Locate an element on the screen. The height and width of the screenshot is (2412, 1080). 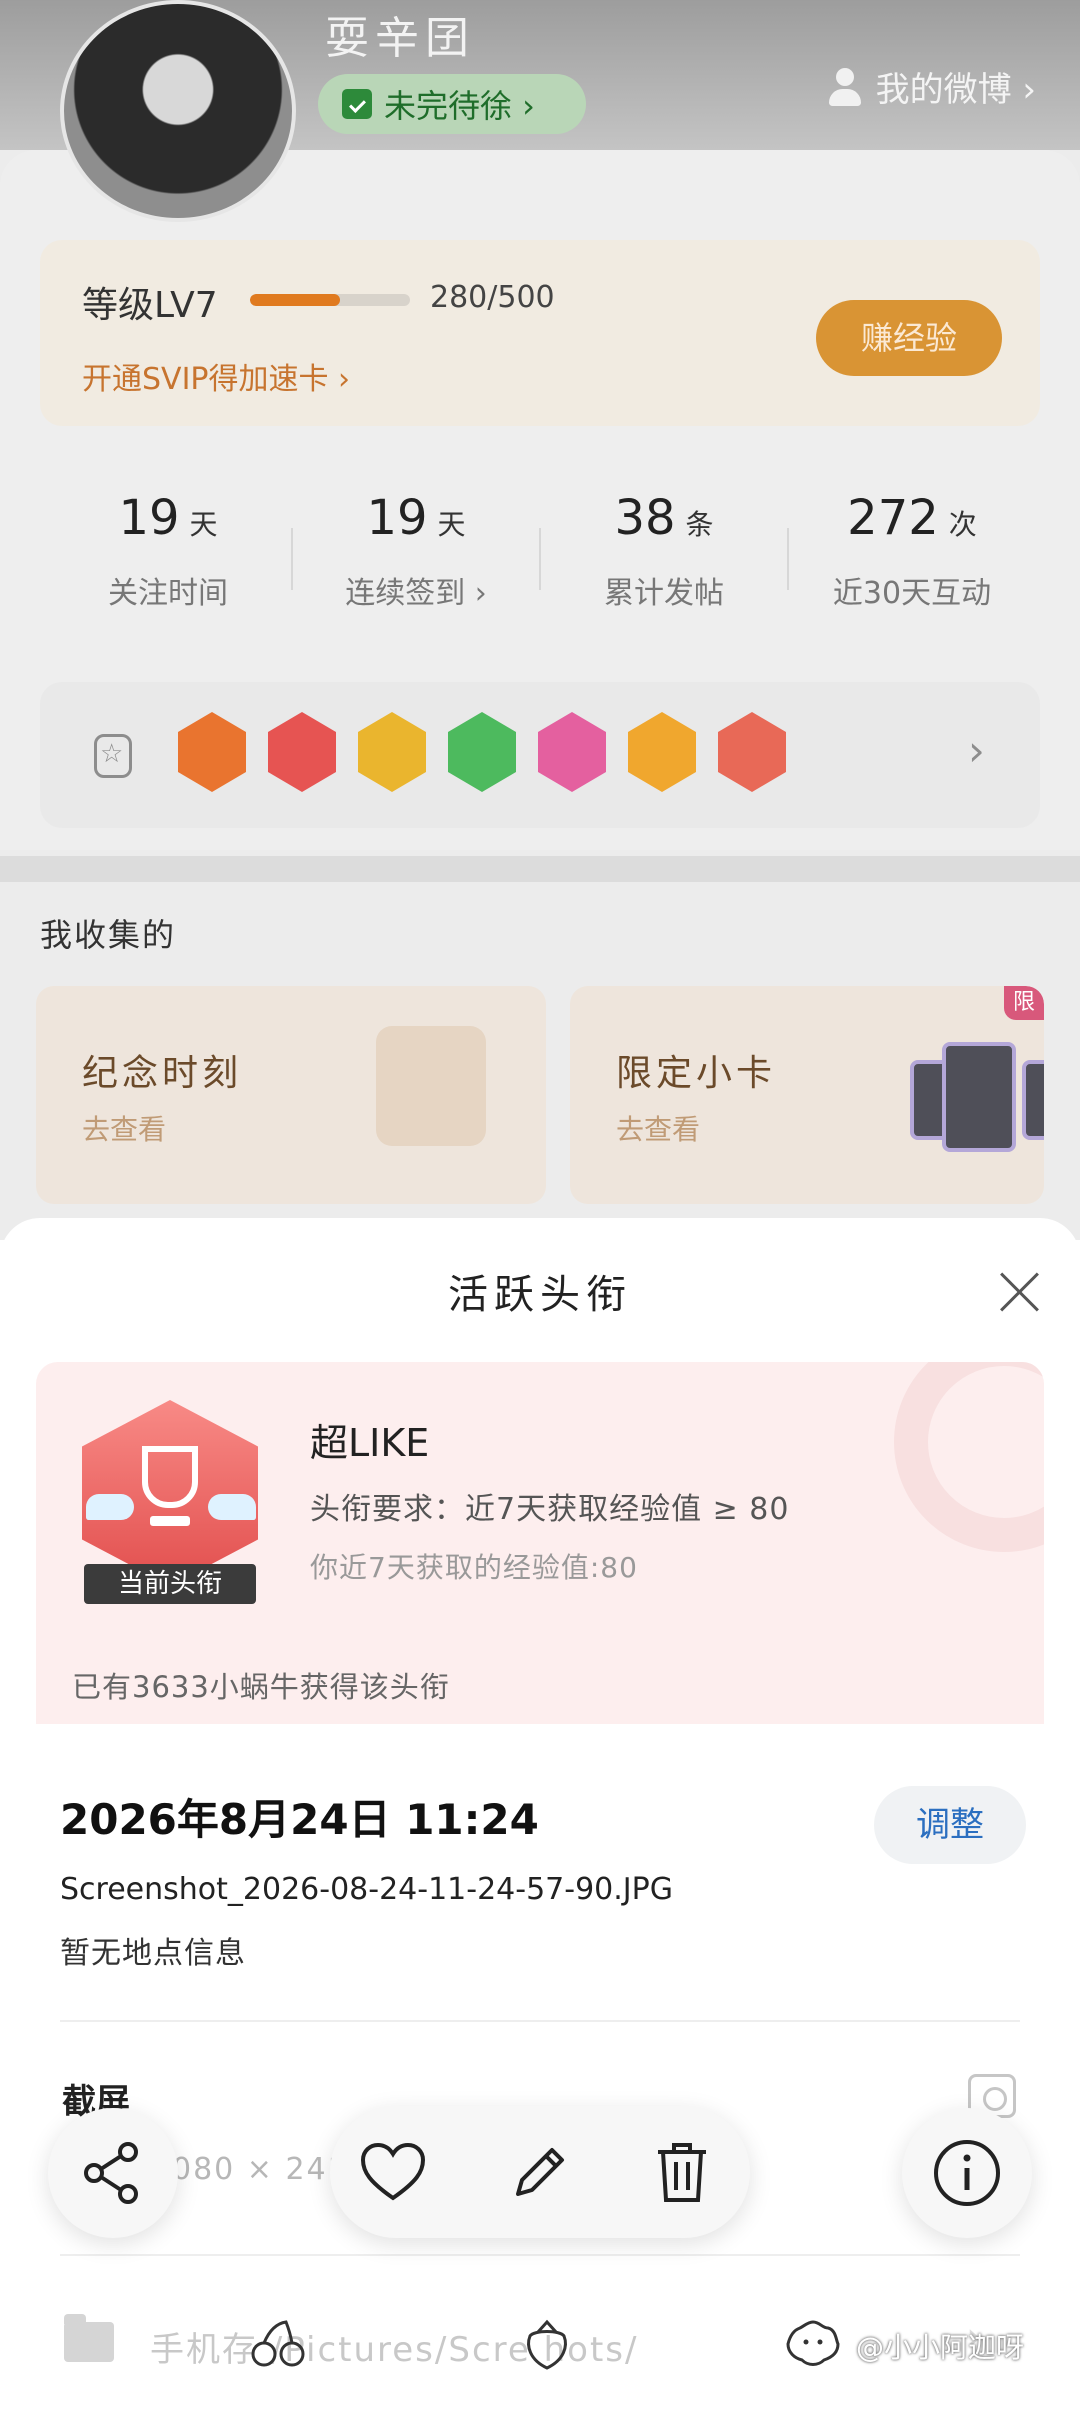
share-button is located at coordinates (113, 2173).